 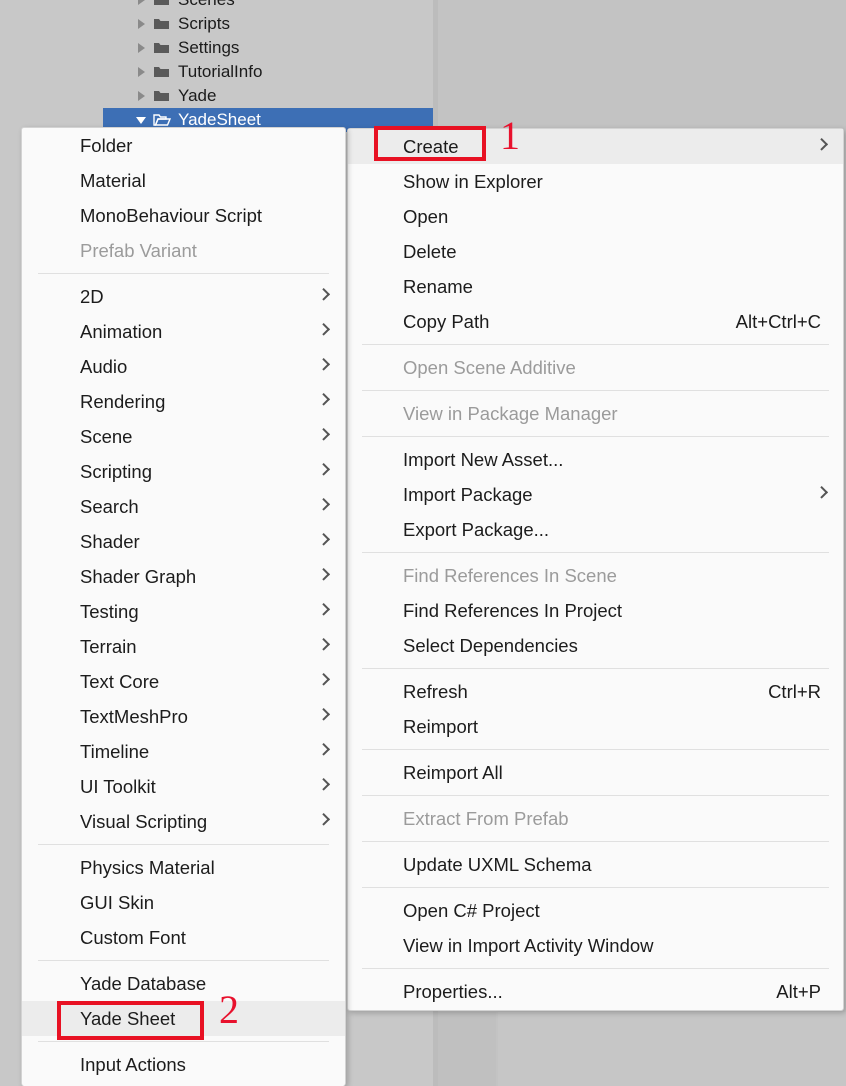 What do you see at coordinates (171, 215) in the screenshot?
I see `menu-item-label: MonoBehaviour Script` at bounding box center [171, 215].